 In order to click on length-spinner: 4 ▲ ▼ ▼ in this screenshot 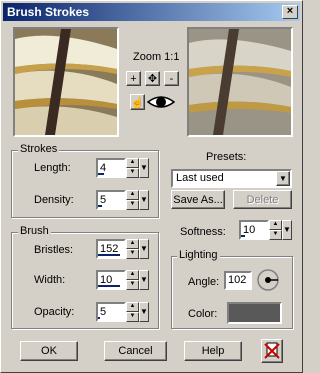, I will do `click(122, 168)`.